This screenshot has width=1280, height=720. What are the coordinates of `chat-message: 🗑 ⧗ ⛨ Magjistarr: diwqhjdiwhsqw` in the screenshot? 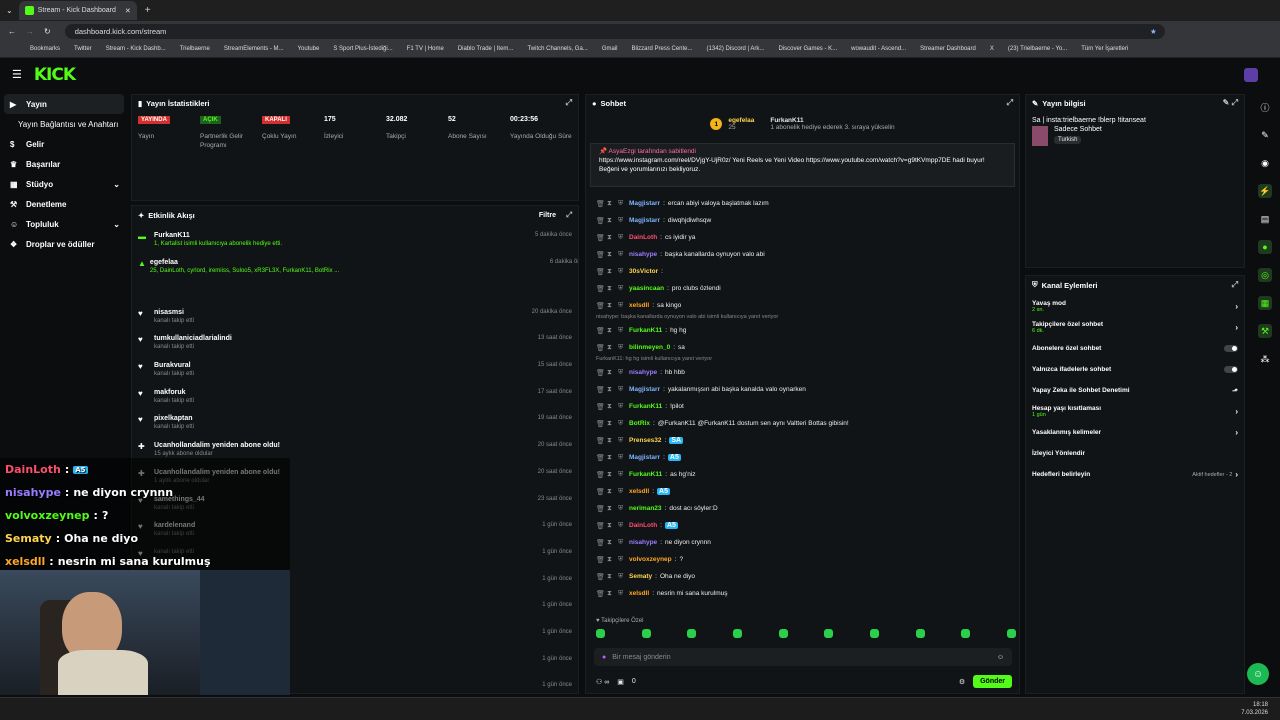 It's located at (802, 220).